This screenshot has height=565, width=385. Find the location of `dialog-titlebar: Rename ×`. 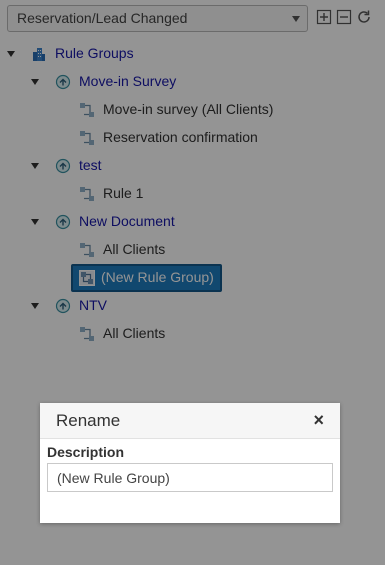

dialog-titlebar: Rename × is located at coordinates (190, 421).